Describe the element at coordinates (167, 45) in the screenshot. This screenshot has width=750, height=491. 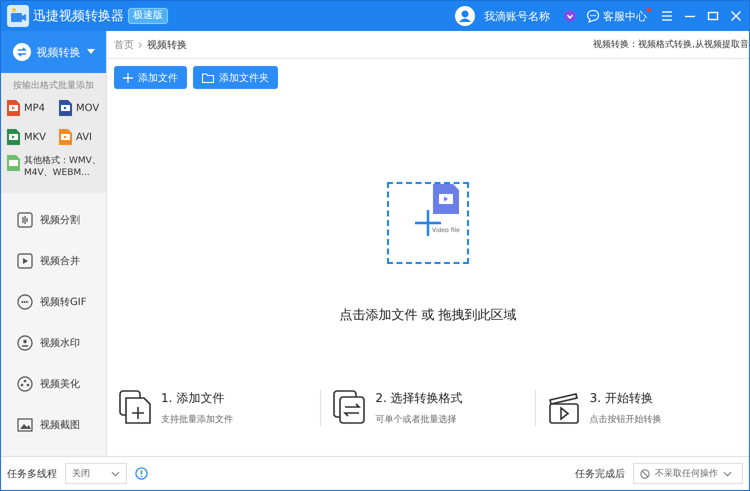
I see `breadcrumb-item: 视频转换` at that location.